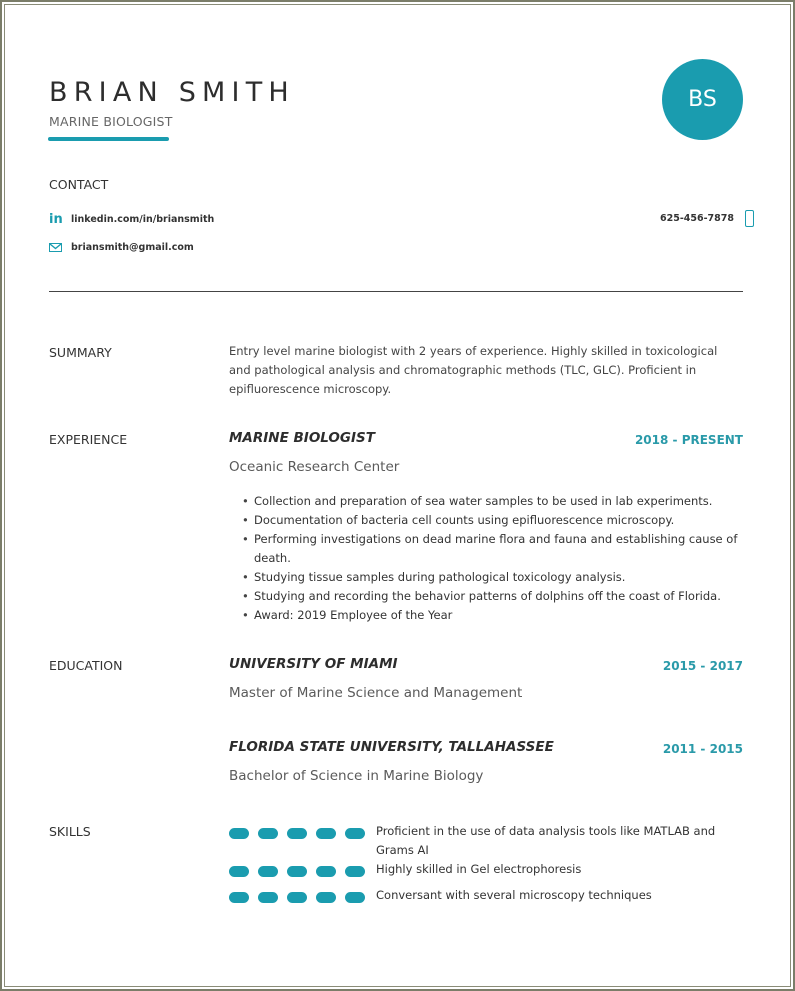 This screenshot has height=991, width=795. What do you see at coordinates (56, 219) in the screenshot?
I see `linkedin-icon: in` at bounding box center [56, 219].